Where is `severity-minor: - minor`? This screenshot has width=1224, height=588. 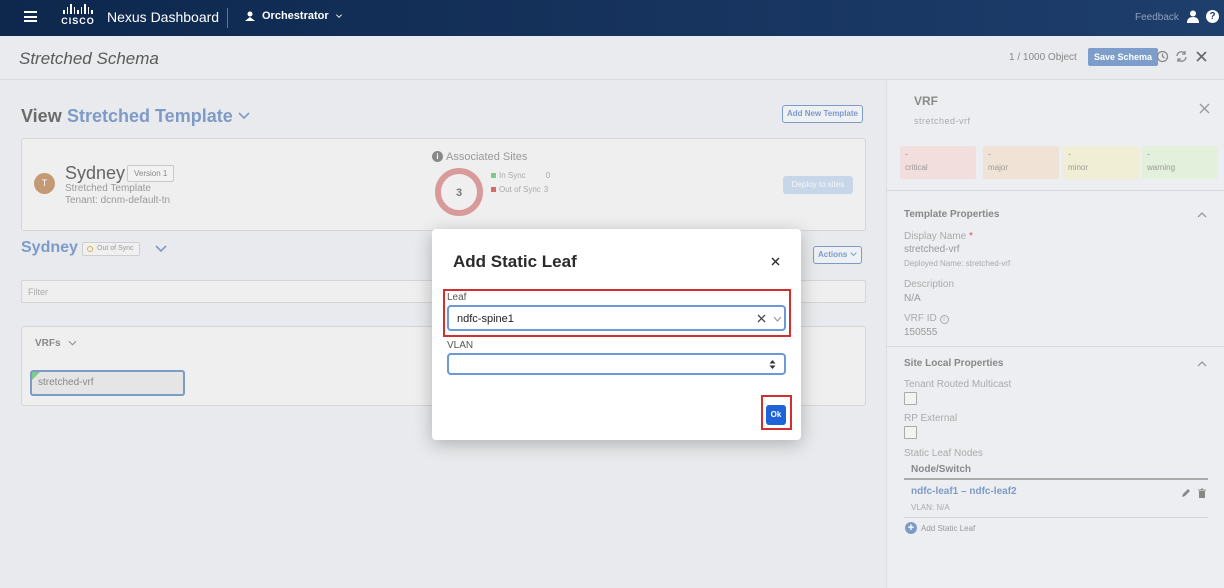
severity-minor: - minor is located at coordinates (1101, 162).